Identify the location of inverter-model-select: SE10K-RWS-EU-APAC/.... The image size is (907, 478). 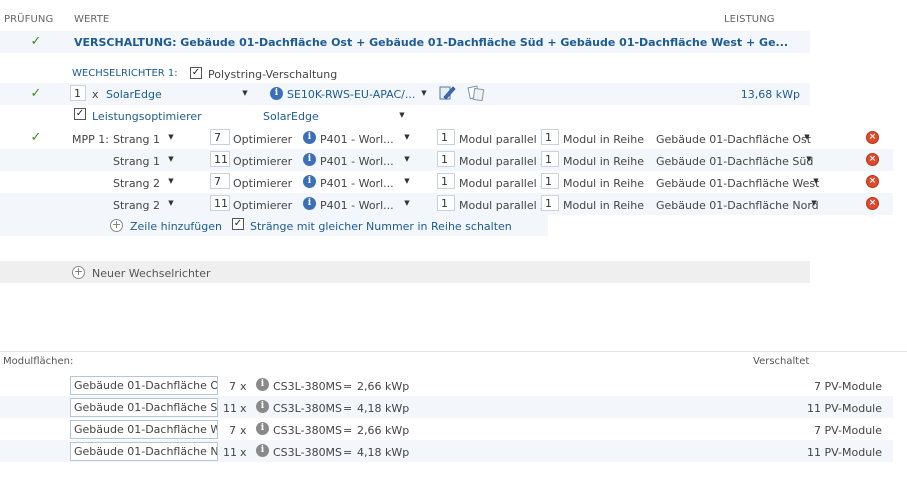
(351, 94).